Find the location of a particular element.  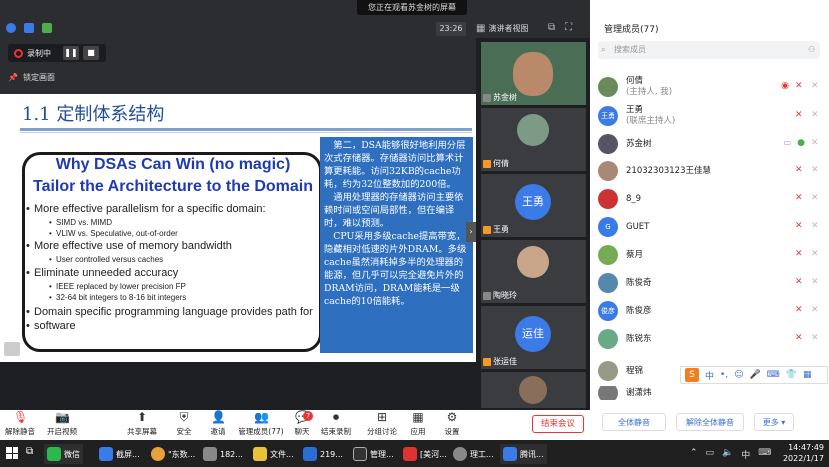

taskbar-item-wechat: 微信 is located at coordinates (63, 454).